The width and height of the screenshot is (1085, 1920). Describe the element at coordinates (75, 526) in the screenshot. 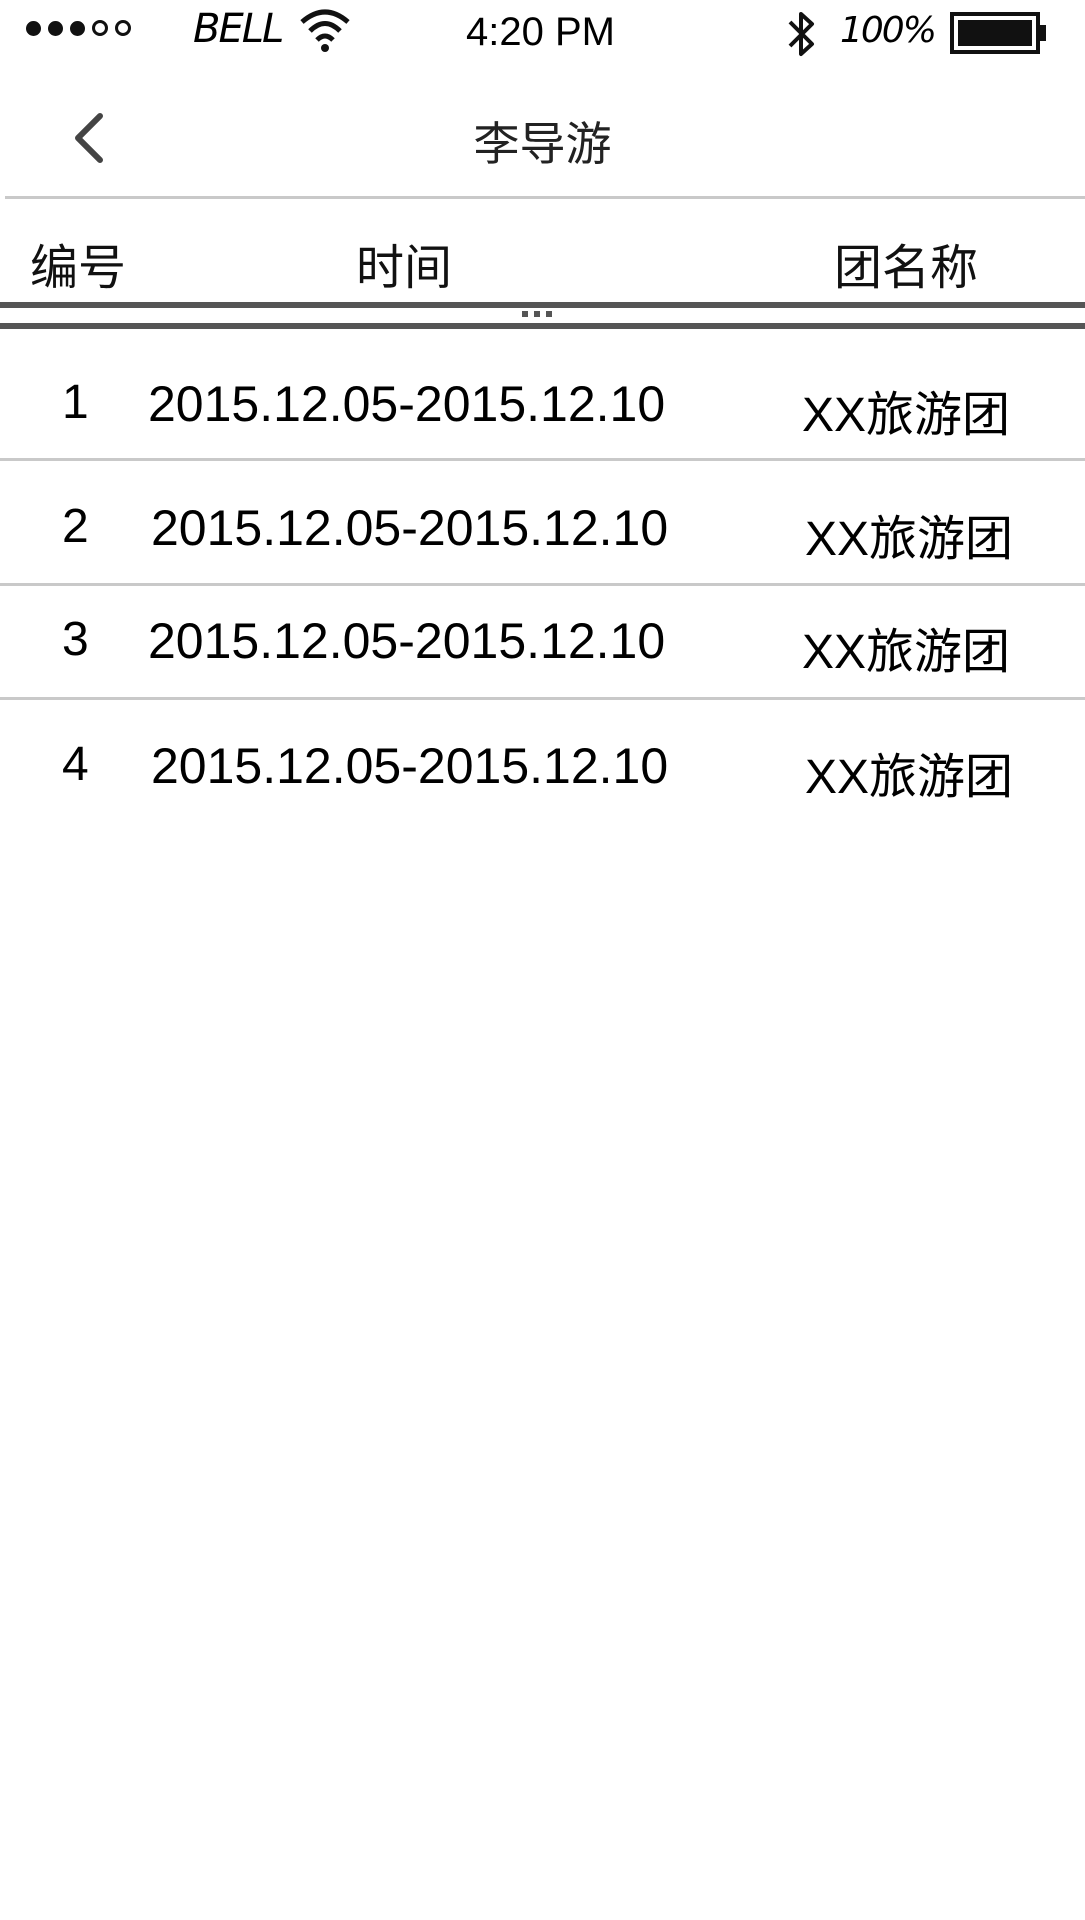

I see `row-number: 2` at that location.